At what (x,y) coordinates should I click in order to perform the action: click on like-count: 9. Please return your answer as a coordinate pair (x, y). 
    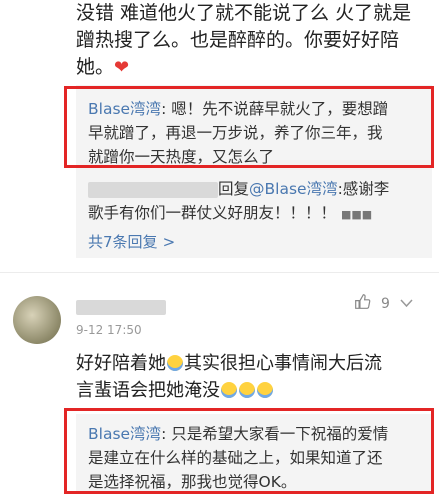
    Looking at the image, I should click on (385, 303).